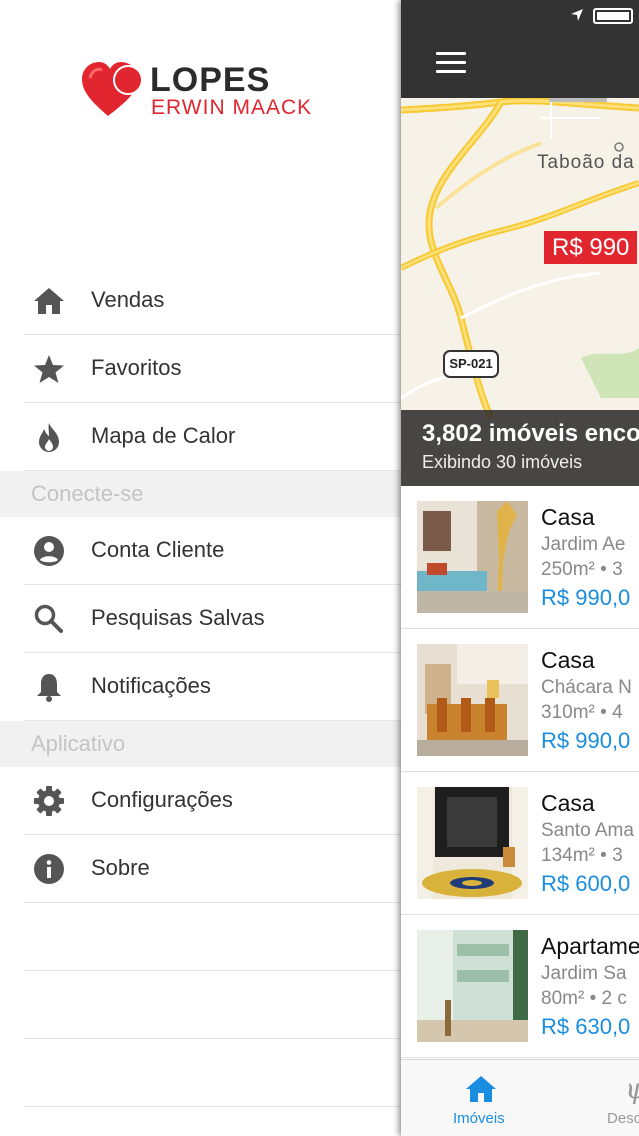  I want to click on lopes-logo: LOPES ERWIN MAACK, so click(207, 92).